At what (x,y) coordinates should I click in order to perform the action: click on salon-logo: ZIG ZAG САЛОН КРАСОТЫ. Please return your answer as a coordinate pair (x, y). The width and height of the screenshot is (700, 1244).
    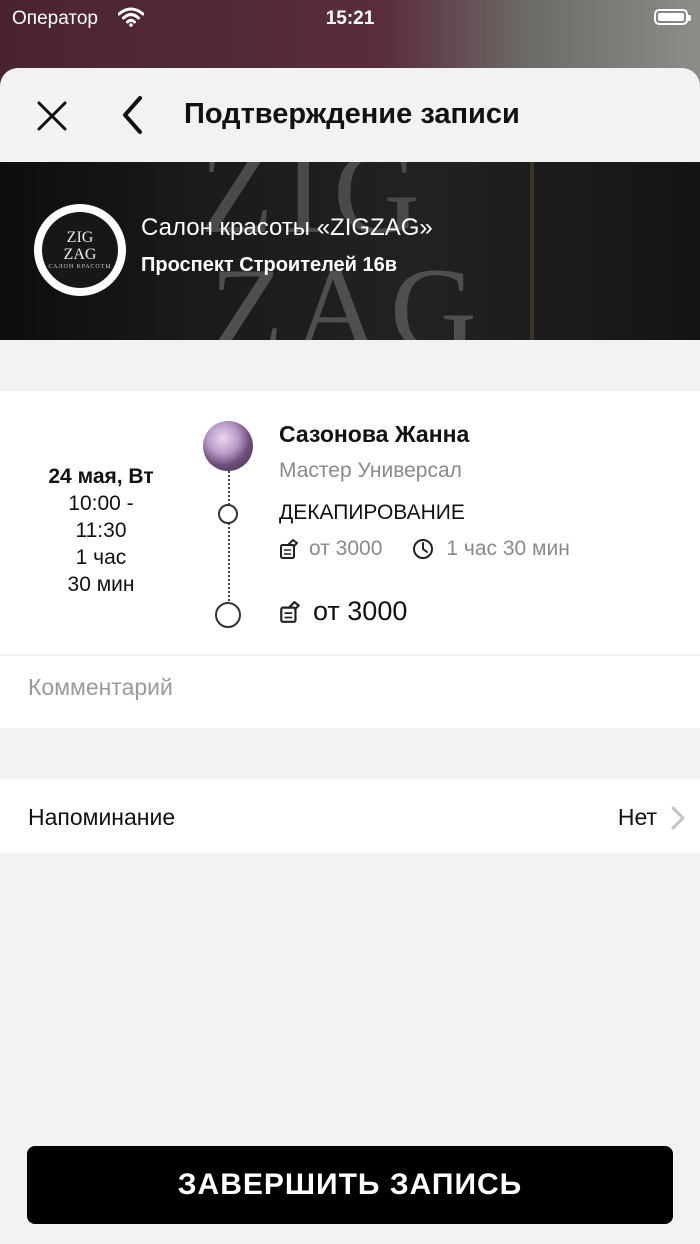
    Looking at the image, I should click on (80, 250).